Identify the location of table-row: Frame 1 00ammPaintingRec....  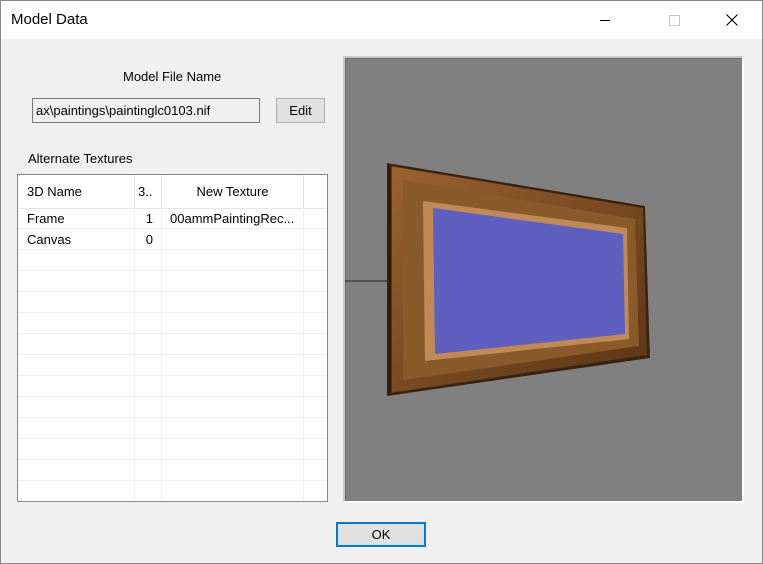
(172, 218).